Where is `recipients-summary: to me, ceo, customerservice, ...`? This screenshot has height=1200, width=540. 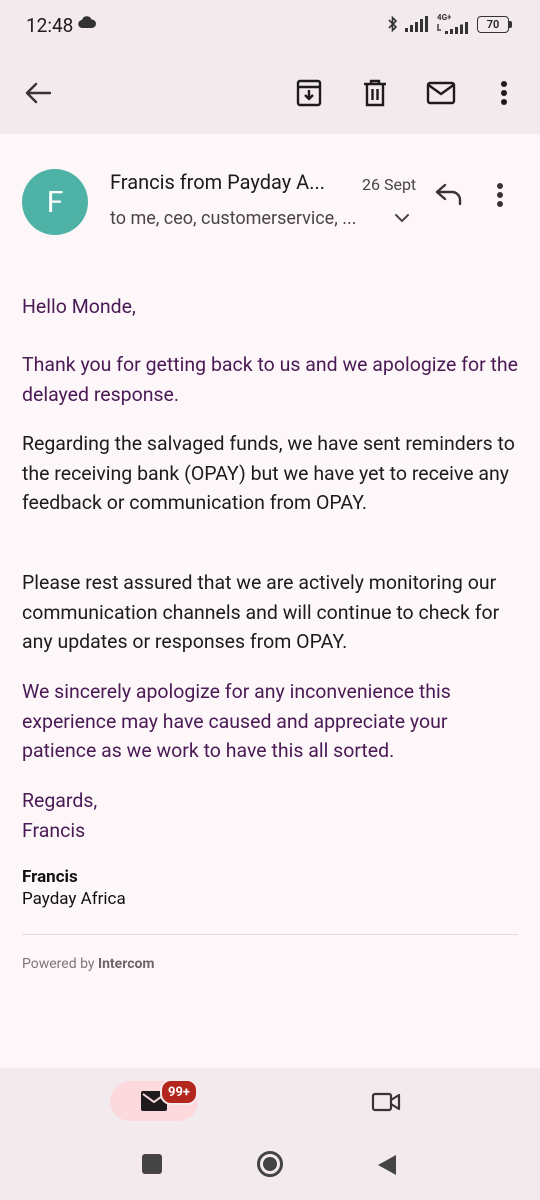
recipients-summary: to me, ceo, customerservice, ... is located at coordinates (233, 218).